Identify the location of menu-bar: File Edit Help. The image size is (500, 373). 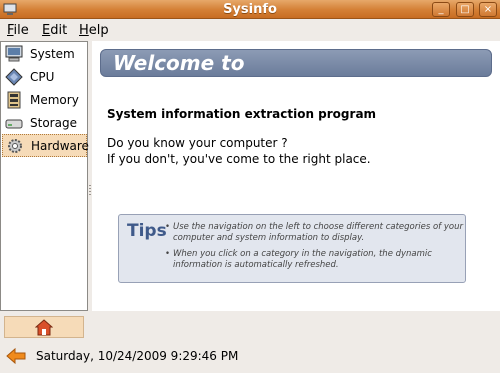
(250, 30).